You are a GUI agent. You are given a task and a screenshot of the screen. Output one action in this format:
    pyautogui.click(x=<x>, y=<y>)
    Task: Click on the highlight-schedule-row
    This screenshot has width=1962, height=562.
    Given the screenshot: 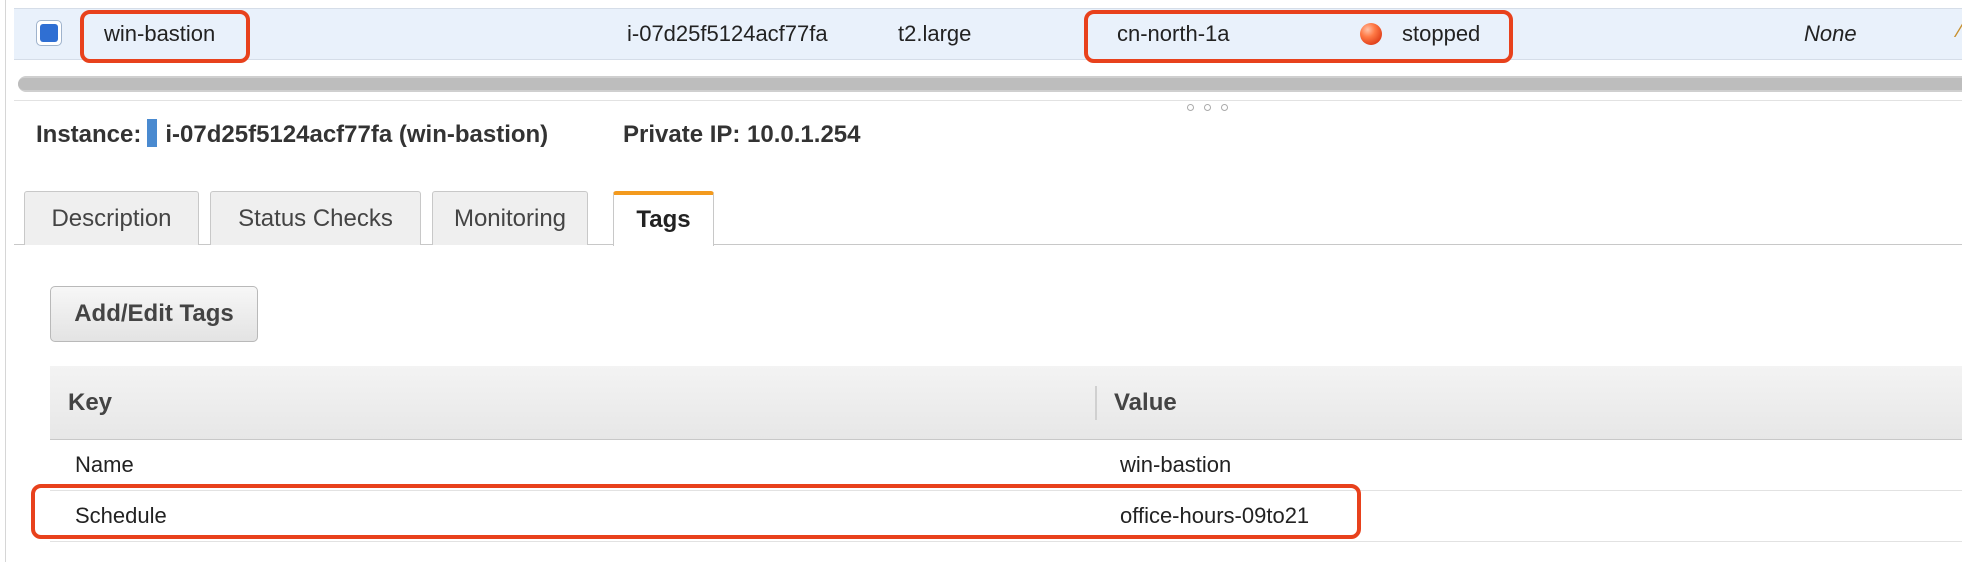 What is the action you would take?
    pyautogui.click(x=696, y=511)
    